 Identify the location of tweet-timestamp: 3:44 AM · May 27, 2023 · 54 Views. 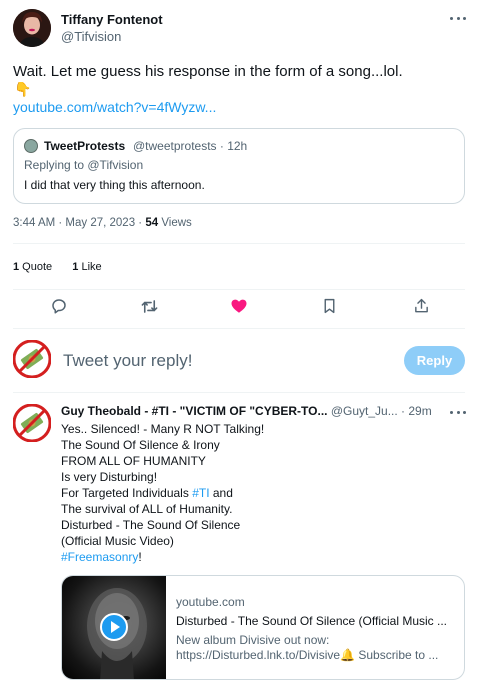
(102, 223).